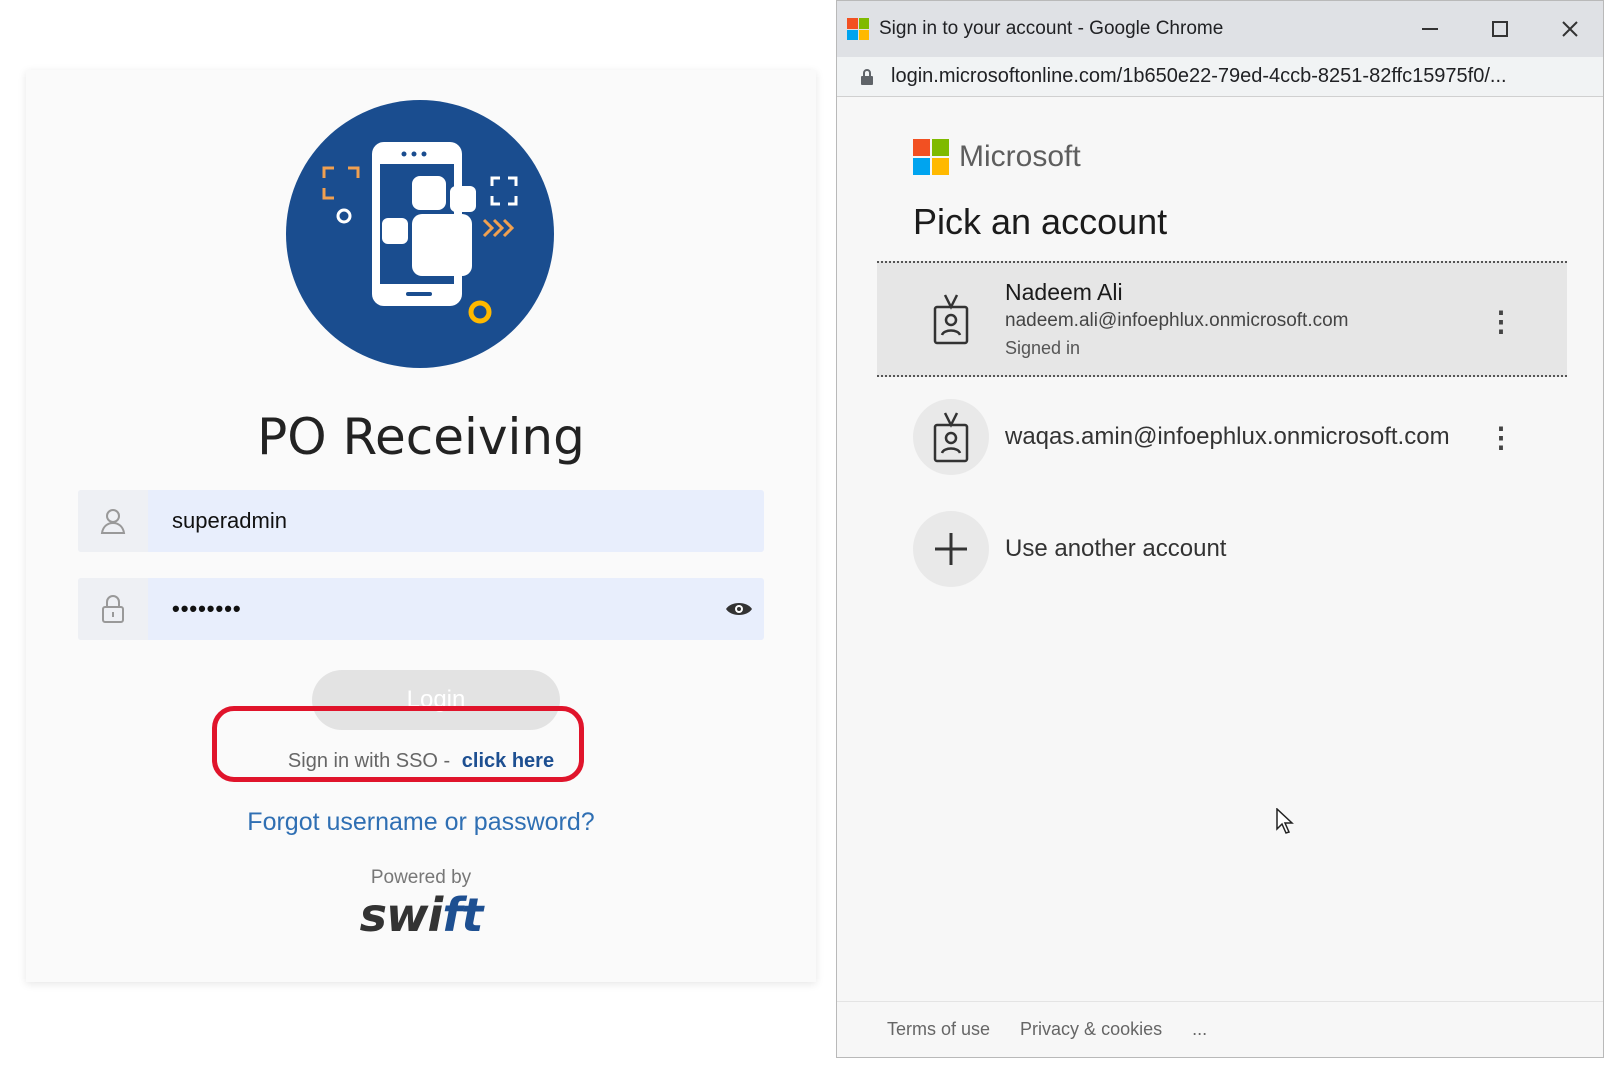  What do you see at coordinates (431, 609) in the screenshot?
I see `password-input: ••••••••` at bounding box center [431, 609].